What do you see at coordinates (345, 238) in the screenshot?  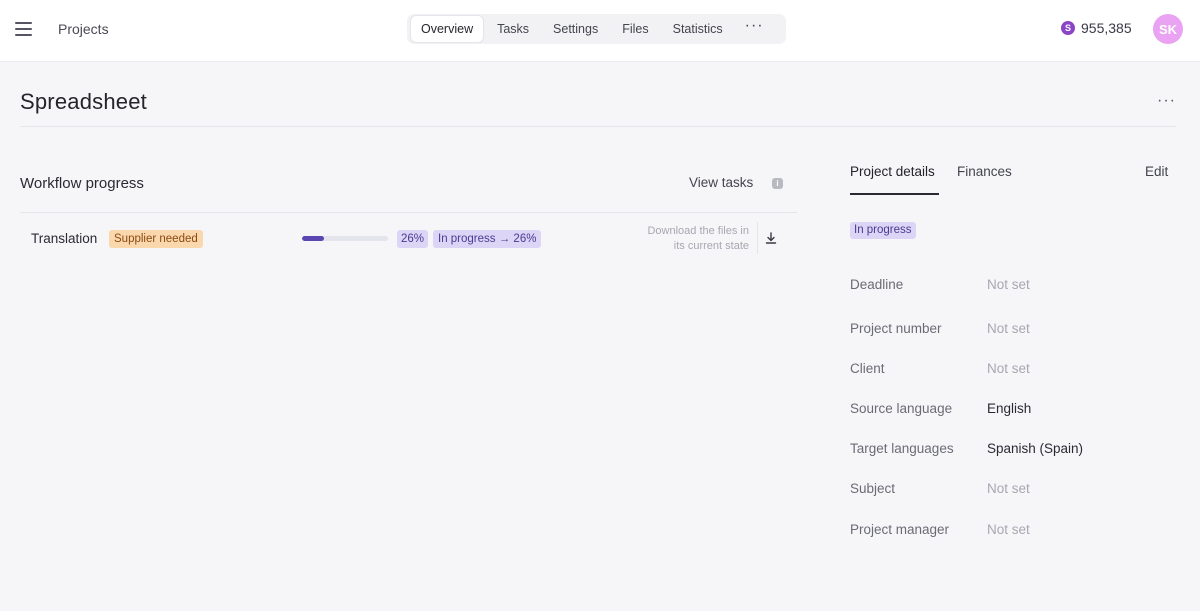 I see `progress-bar` at bounding box center [345, 238].